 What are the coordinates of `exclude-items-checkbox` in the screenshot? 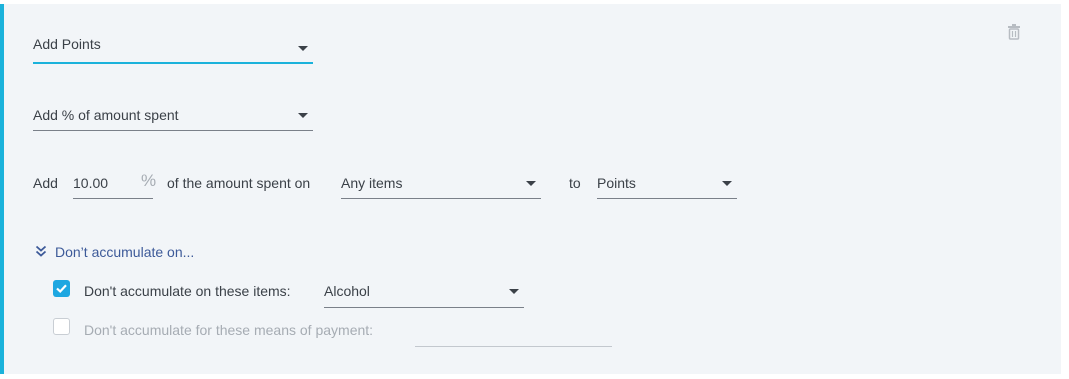 It's located at (61, 288).